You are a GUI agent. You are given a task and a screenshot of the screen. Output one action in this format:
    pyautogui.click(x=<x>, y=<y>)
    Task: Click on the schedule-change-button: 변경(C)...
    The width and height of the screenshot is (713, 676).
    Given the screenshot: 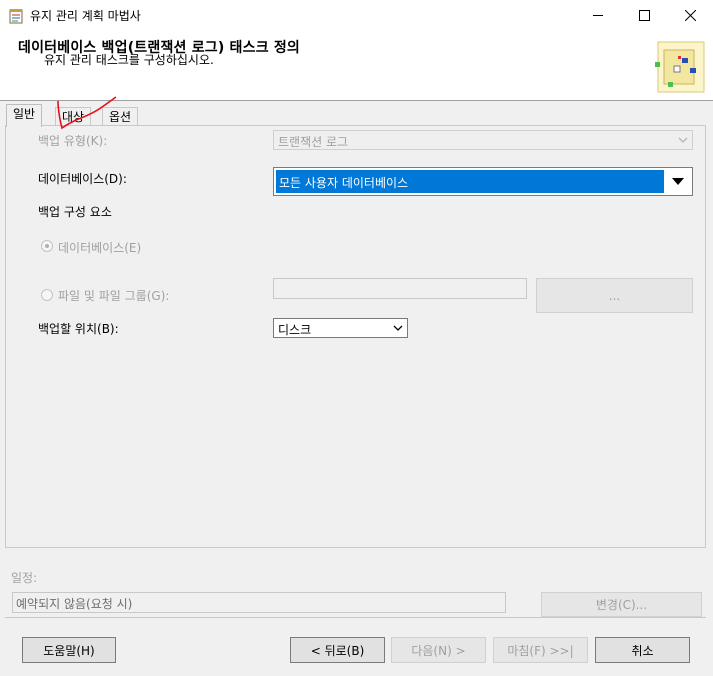 What is the action you would take?
    pyautogui.click(x=621, y=604)
    